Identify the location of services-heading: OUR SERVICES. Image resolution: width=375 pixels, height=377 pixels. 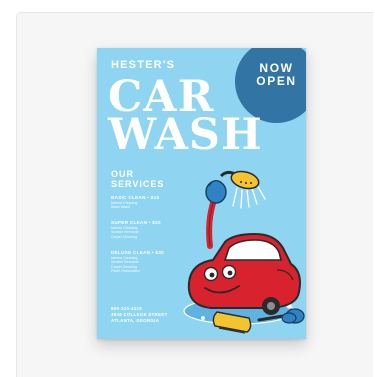
(137, 179).